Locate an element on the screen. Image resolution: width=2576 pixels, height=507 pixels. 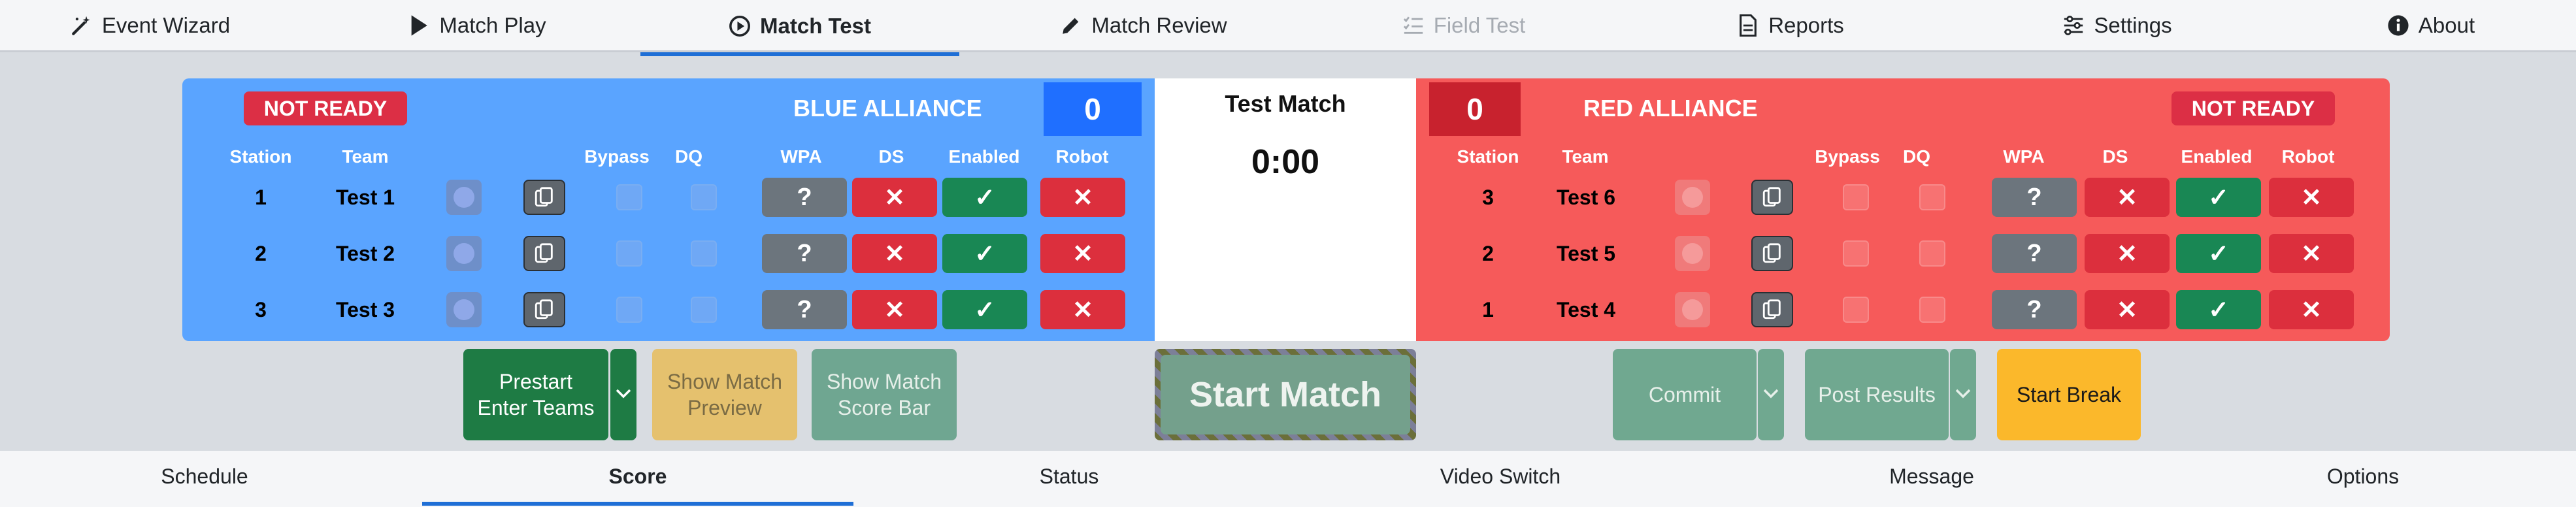
nav-label: Reports is located at coordinates (1806, 25).